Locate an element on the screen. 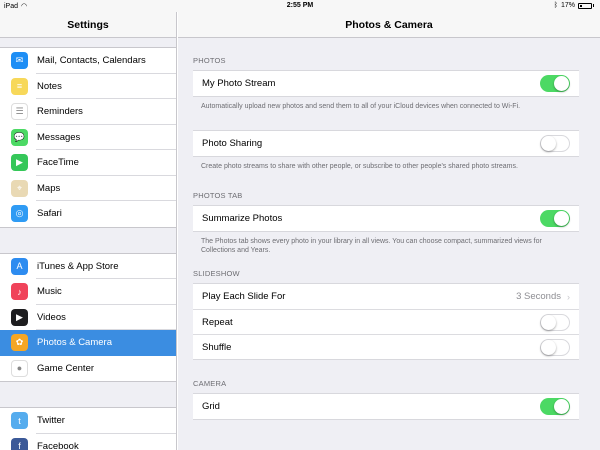  notes-icon: ≡ is located at coordinates (19, 86).